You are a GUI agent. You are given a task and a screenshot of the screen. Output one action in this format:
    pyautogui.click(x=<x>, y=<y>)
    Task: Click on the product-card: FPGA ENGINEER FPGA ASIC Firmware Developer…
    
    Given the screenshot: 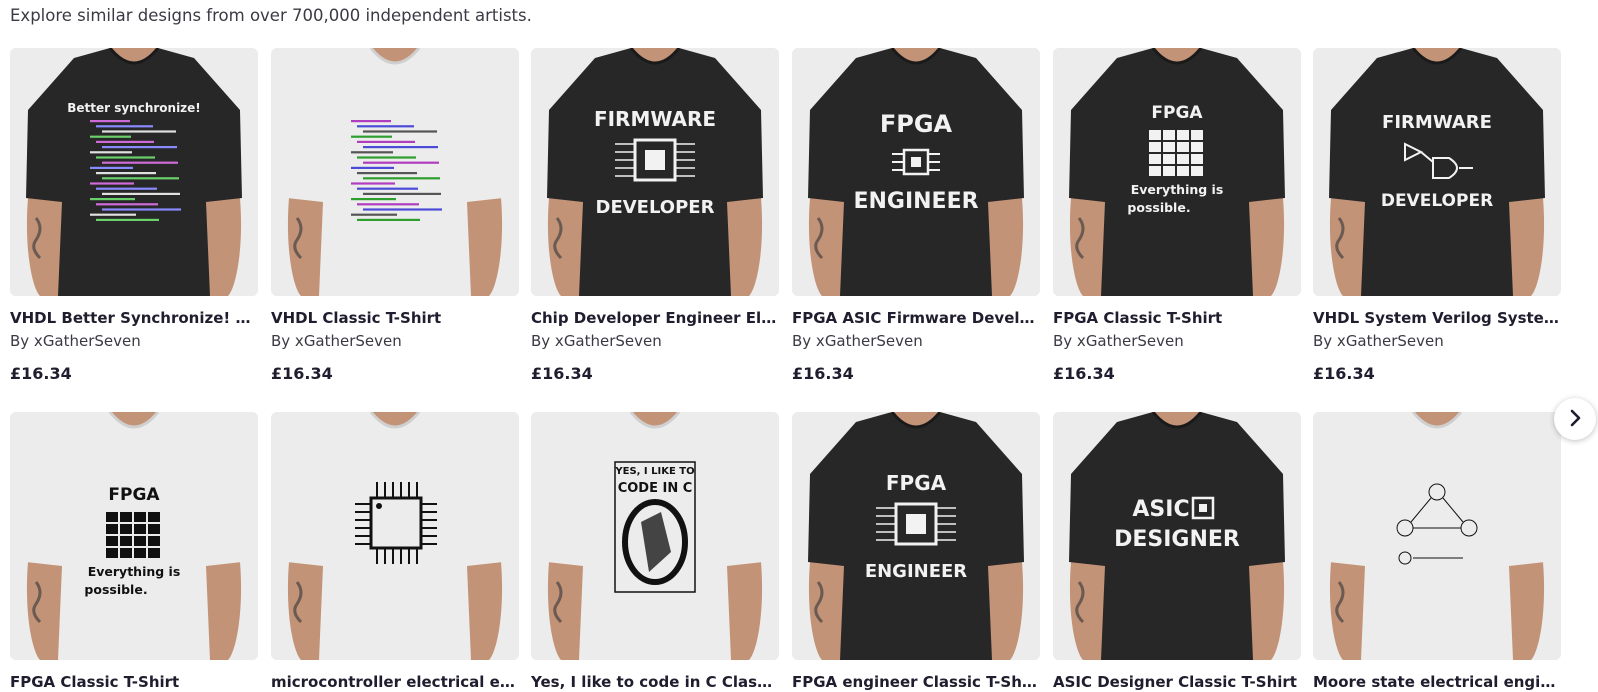 What is the action you would take?
    pyautogui.click(x=916, y=216)
    